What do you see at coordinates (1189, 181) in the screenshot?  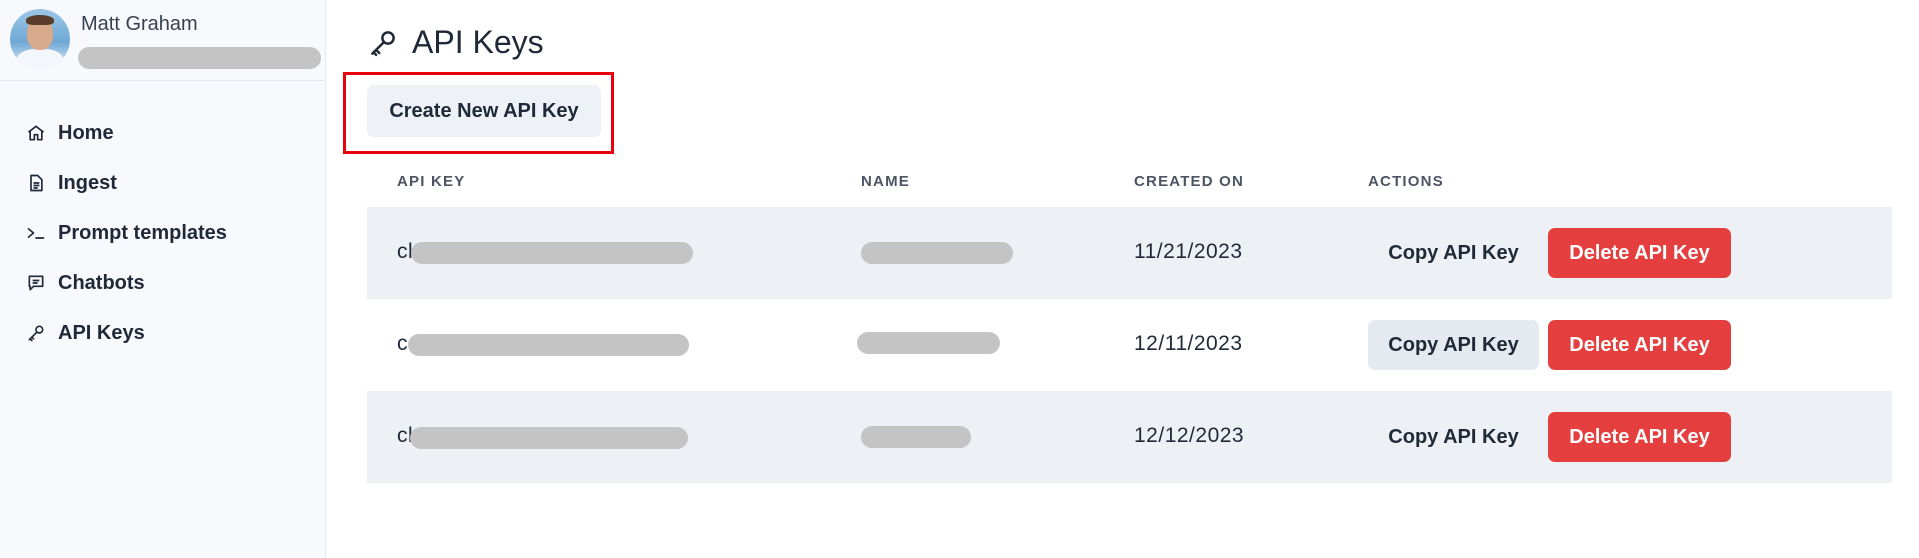 I see `column-header-created-on: CREATED ON` at bounding box center [1189, 181].